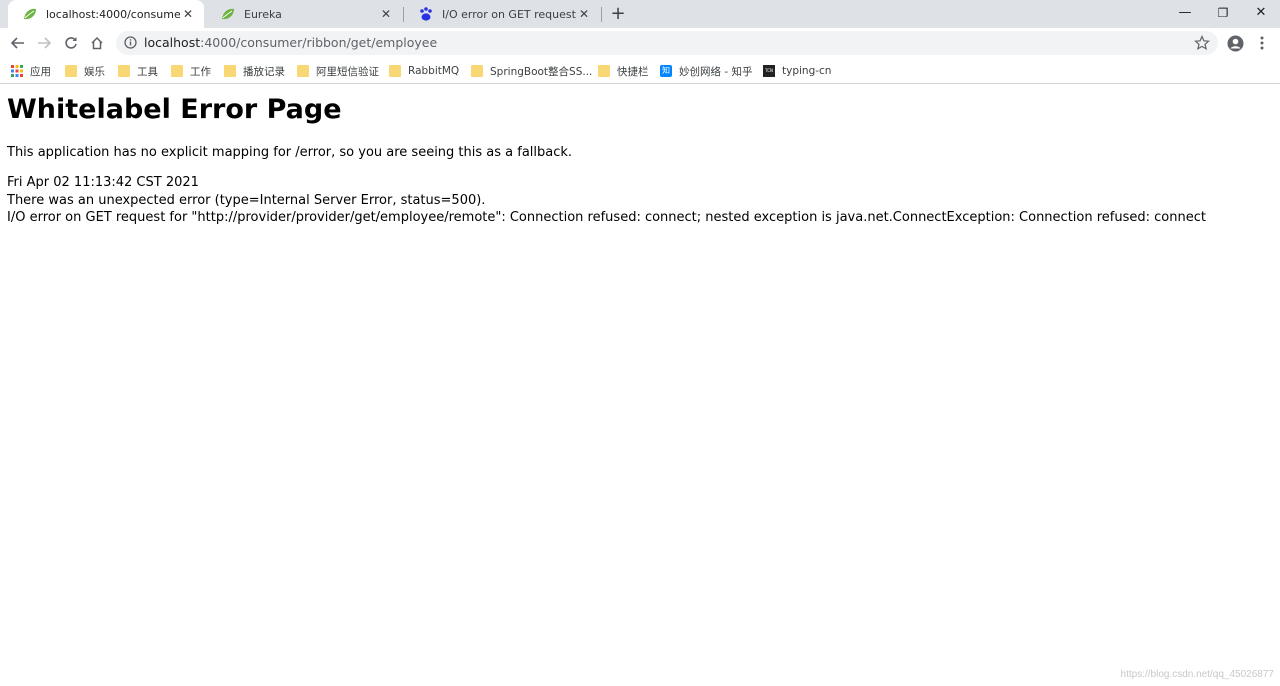 This screenshot has width=1280, height=686. Describe the element at coordinates (130, 42) in the screenshot. I see `info-icon` at that location.